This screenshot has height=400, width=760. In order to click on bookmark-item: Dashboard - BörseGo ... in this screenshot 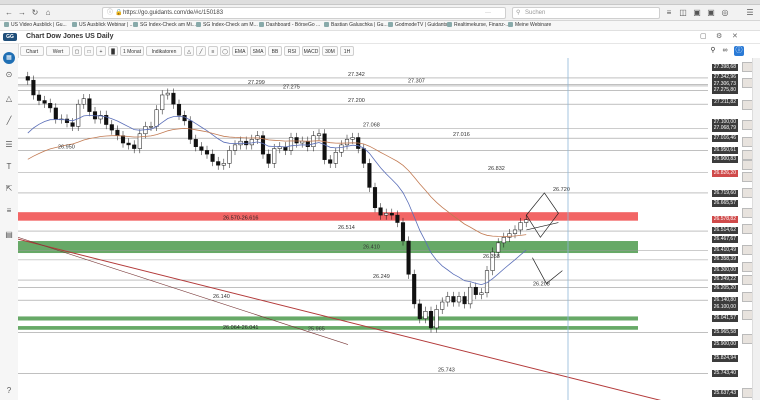, I will do `click(289, 25)`.